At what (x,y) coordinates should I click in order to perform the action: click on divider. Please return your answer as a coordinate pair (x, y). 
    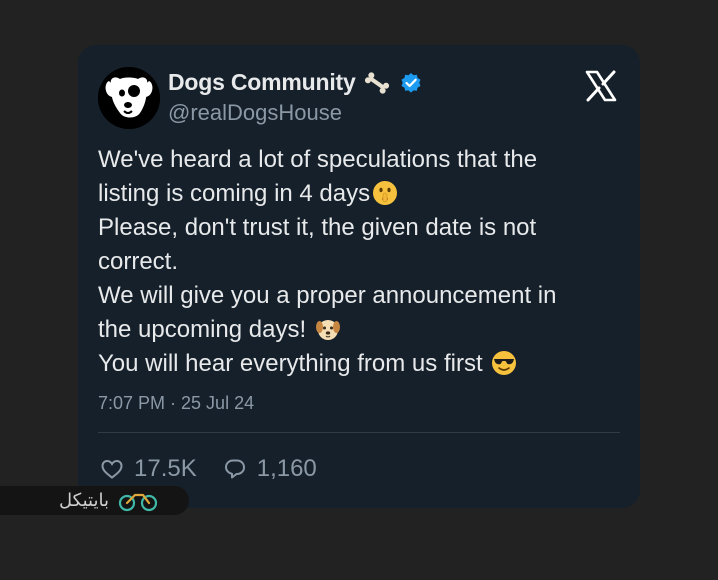
    Looking at the image, I should click on (359, 432).